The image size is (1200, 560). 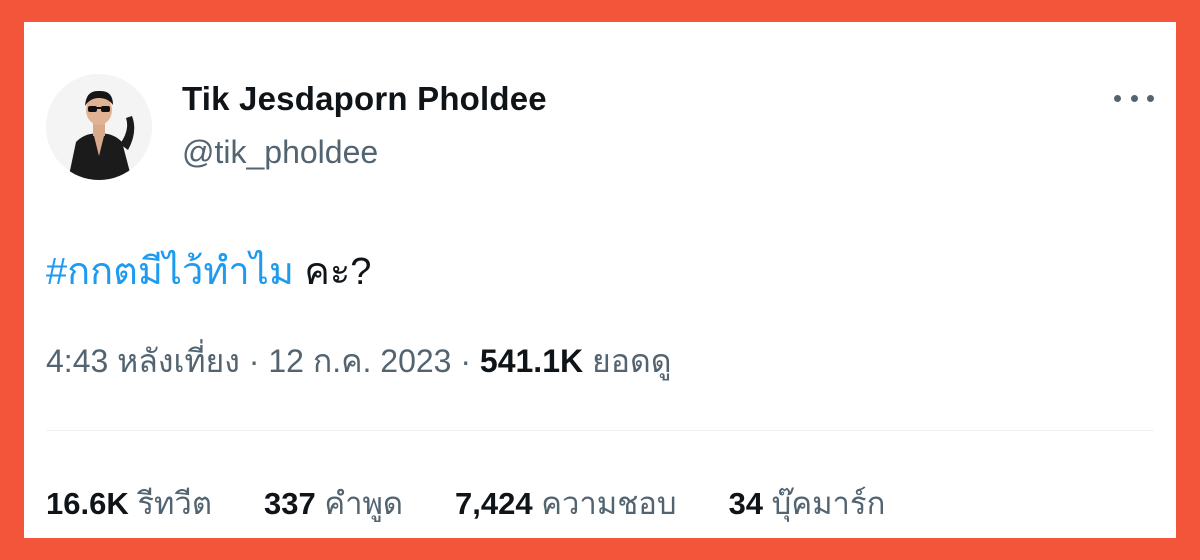 I want to click on likes-count: 7,424, so click(x=494, y=503).